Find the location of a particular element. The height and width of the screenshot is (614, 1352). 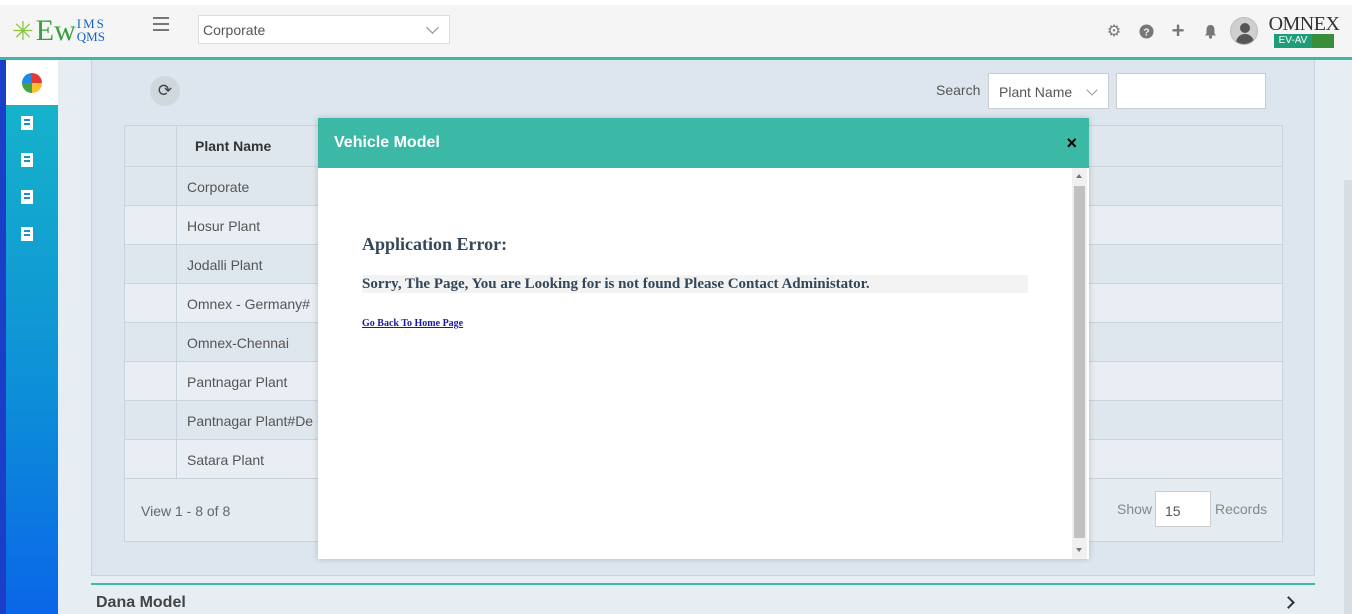

logo-qms-text: QMS is located at coordinates (90, 36).